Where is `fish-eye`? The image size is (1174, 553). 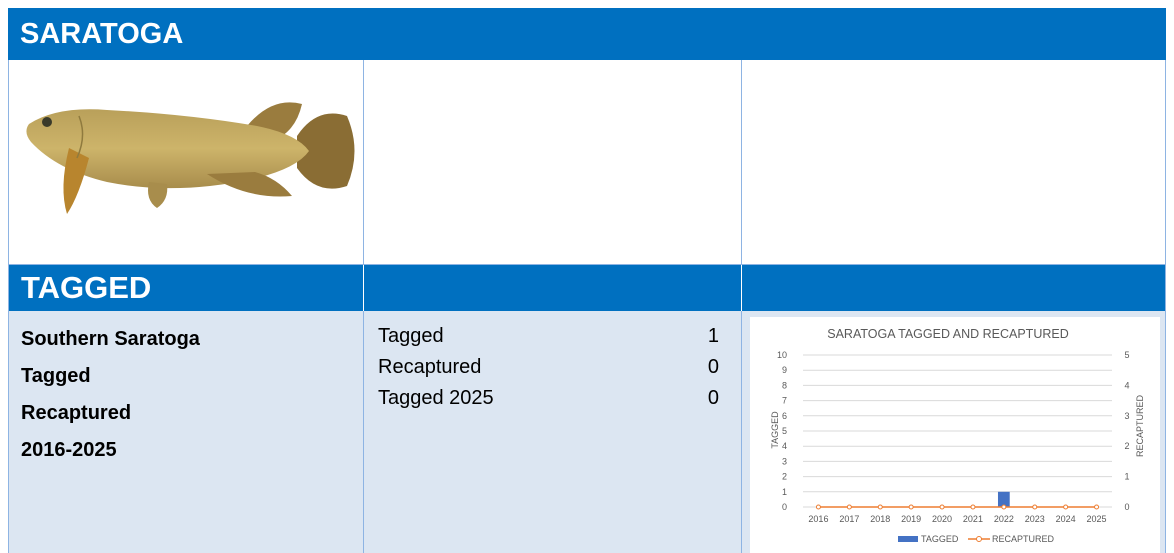 fish-eye is located at coordinates (47, 122).